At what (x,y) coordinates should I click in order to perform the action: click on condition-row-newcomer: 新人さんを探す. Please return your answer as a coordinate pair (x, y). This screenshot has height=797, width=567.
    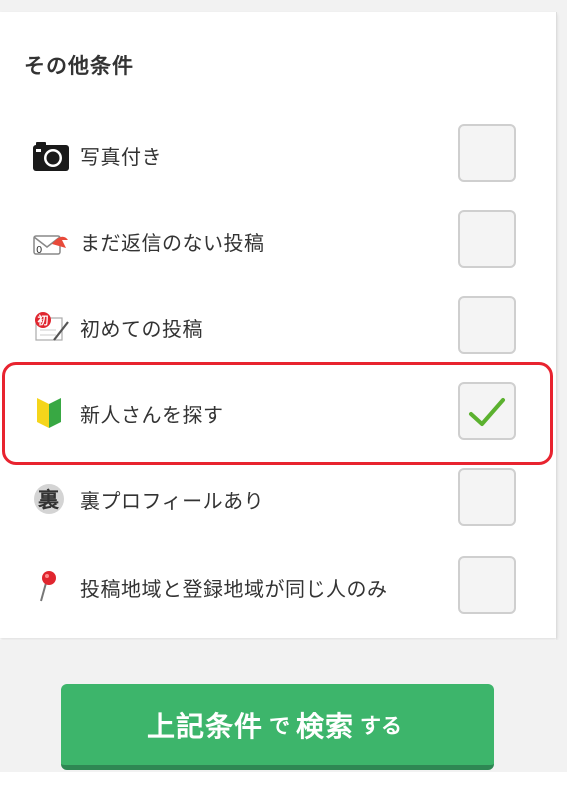
    Looking at the image, I should click on (278, 413).